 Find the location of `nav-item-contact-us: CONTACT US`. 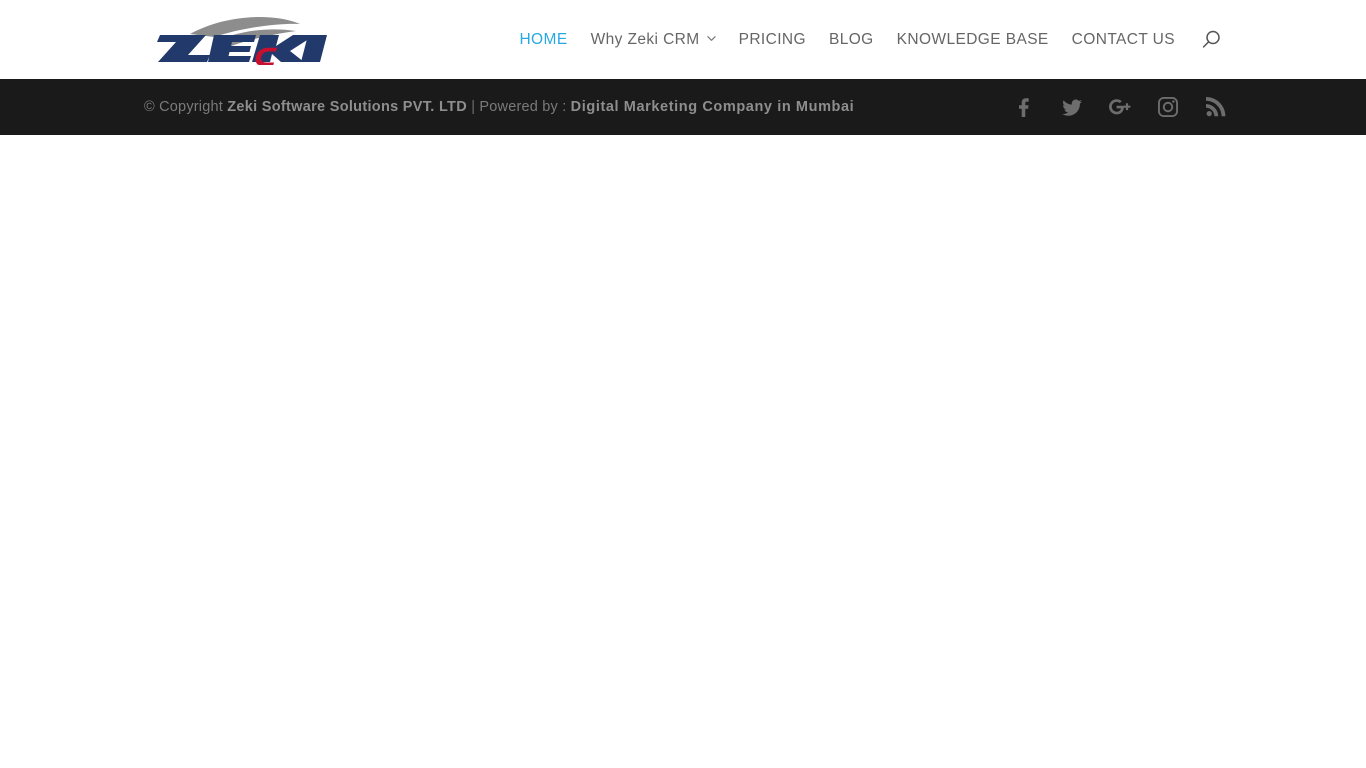

nav-item-contact-us: CONTACT US is located at coordinates (1123, 40).